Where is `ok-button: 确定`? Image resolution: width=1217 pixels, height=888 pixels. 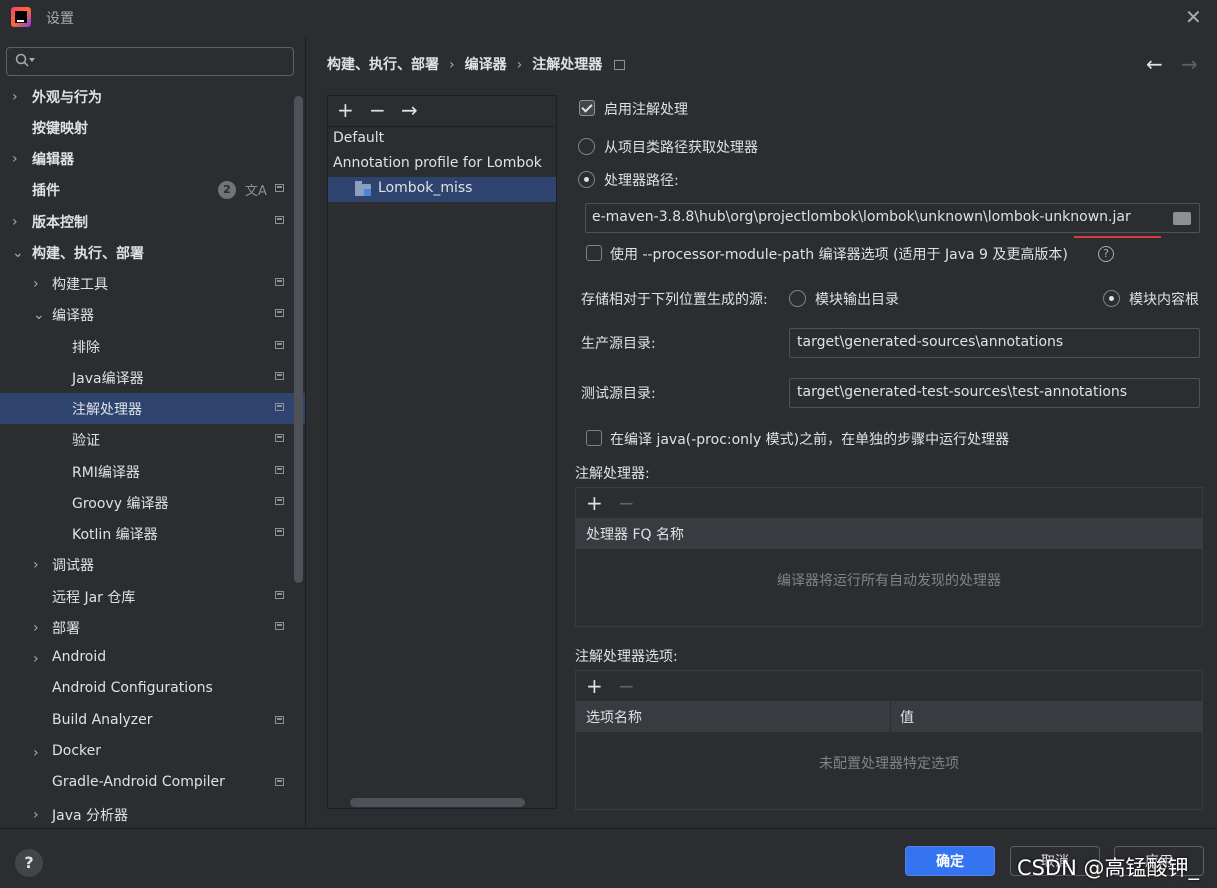 ok-button: 确定 is located at coordinates (950, 861).